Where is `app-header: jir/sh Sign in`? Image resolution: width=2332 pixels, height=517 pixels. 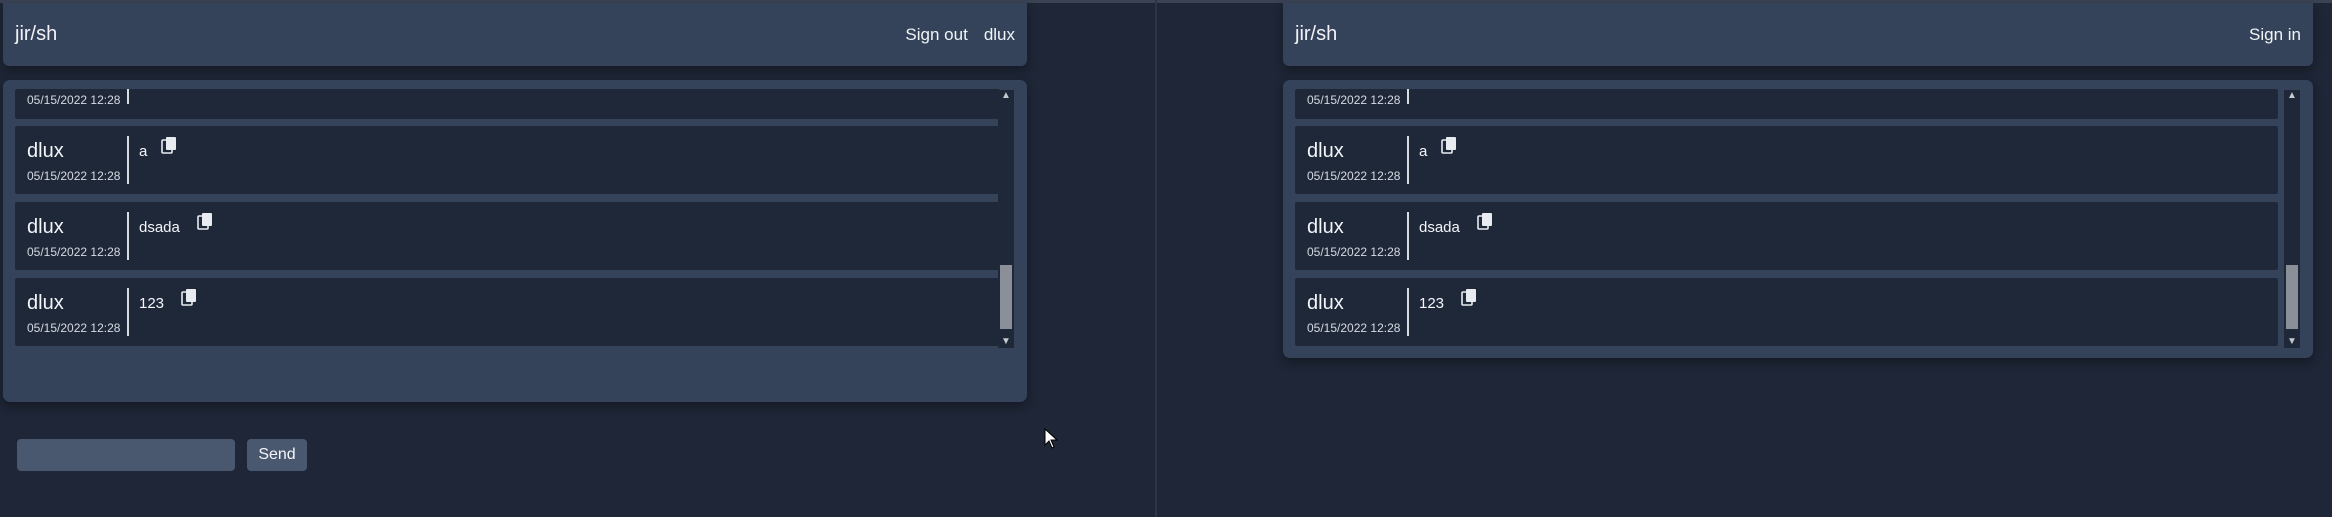 app-header: jir/sh Sign in is located at coordinates (1798, 34).